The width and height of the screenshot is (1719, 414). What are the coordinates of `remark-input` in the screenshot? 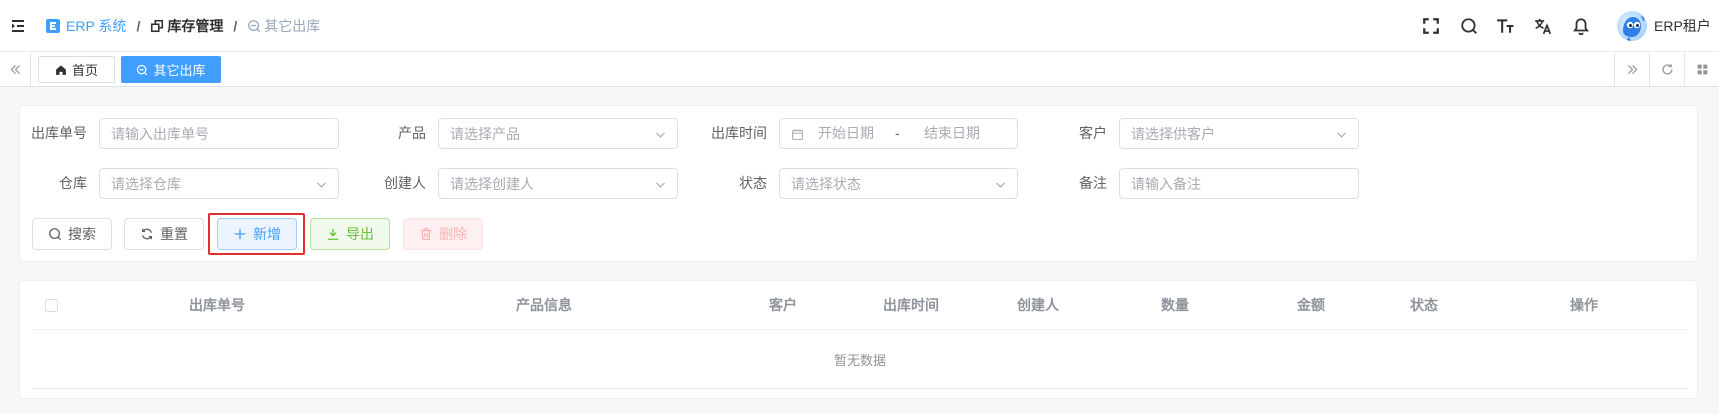 It's located at (1239, 183).